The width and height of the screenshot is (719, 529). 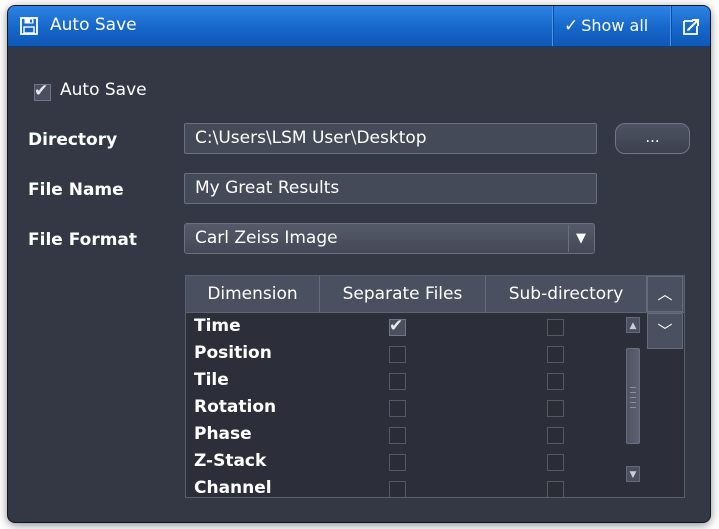 I want to click on chevron-up-icon: ︿, so click(x=665, y=294).